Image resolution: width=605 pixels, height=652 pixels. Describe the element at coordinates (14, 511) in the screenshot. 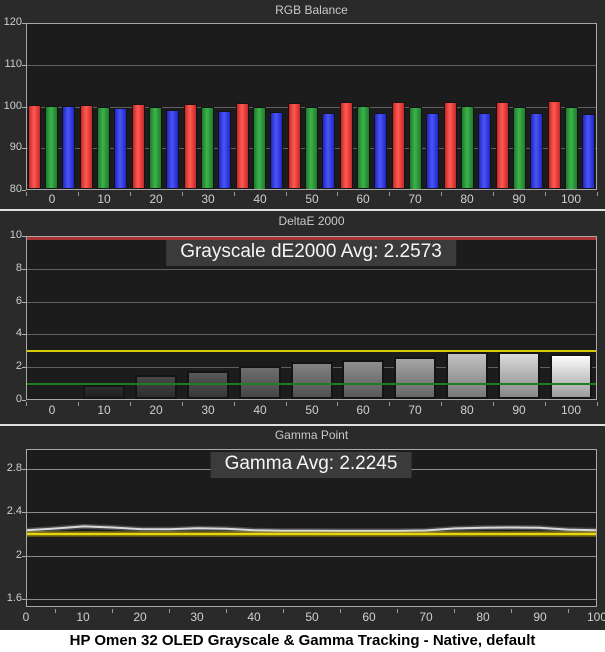

I see `y-tick-label: 2.4` at that location.